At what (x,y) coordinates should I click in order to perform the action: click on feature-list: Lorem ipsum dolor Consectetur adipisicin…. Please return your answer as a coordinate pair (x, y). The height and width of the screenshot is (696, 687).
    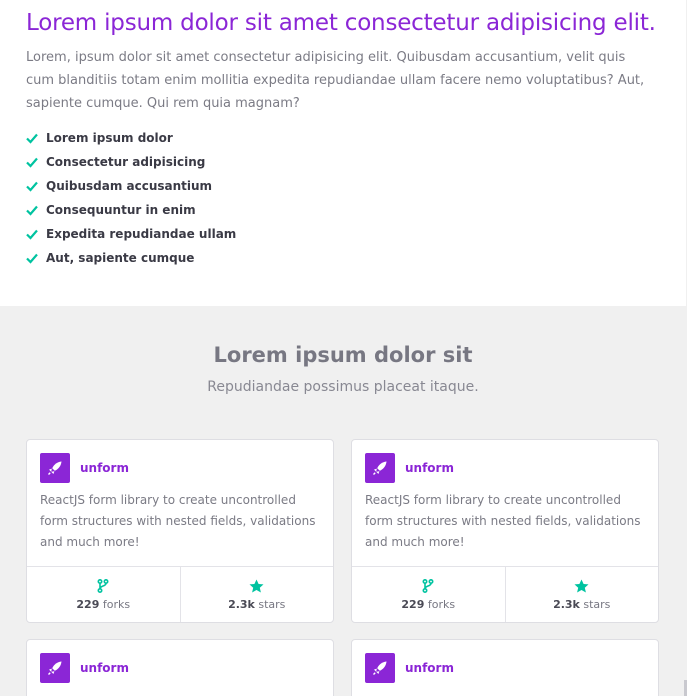
    Looking at the image, I should click on (131, 198).